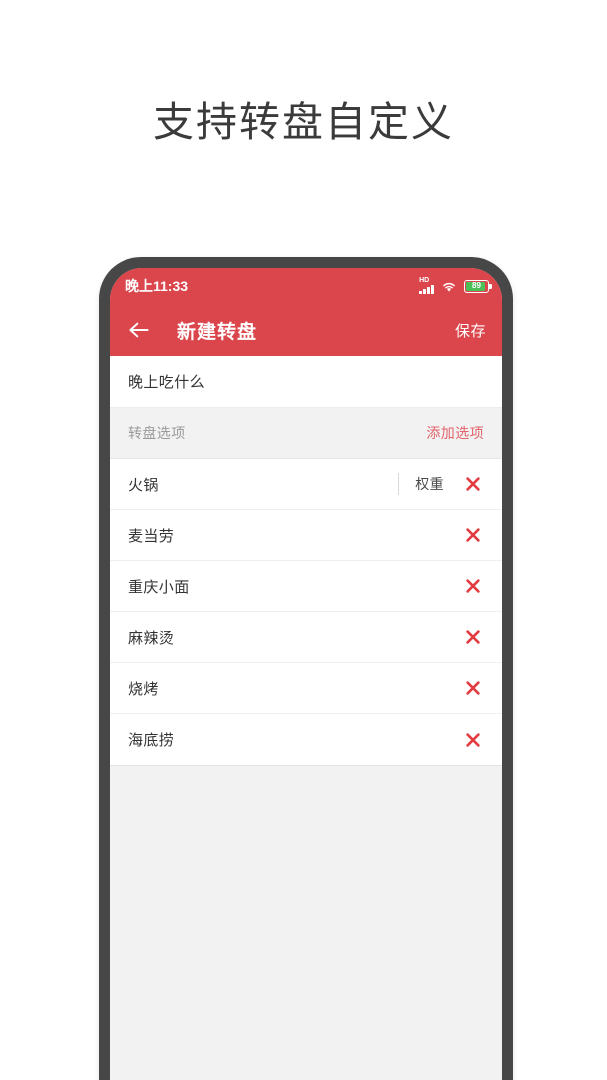  I want to click on option-row: 海底捞, so click(306, 739).